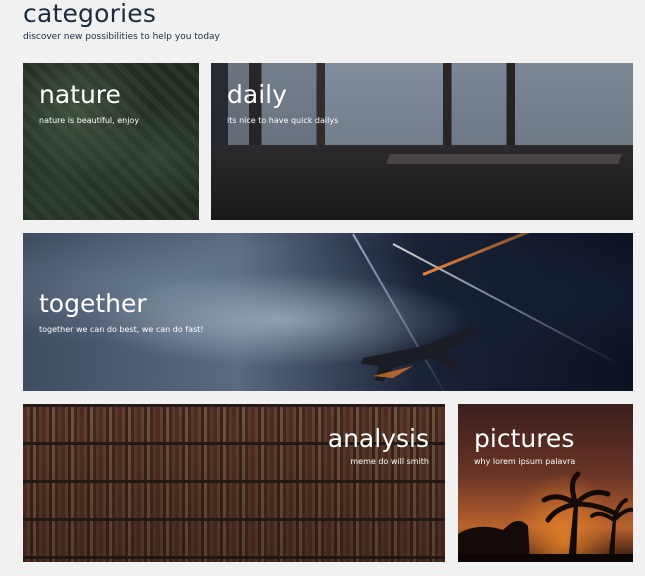  I want to click on office-table-shape, so click(504, 159).